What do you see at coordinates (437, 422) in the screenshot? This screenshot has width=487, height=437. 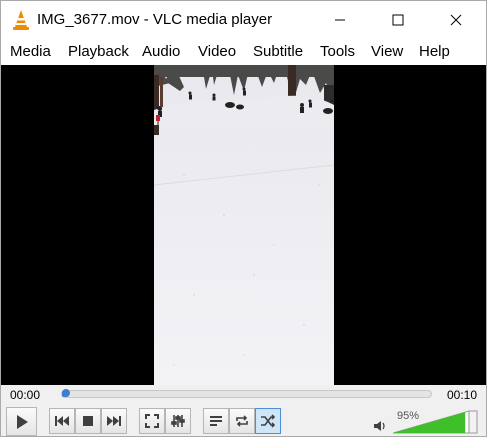 I see `volume-slider` at bounding box center [437, 422].